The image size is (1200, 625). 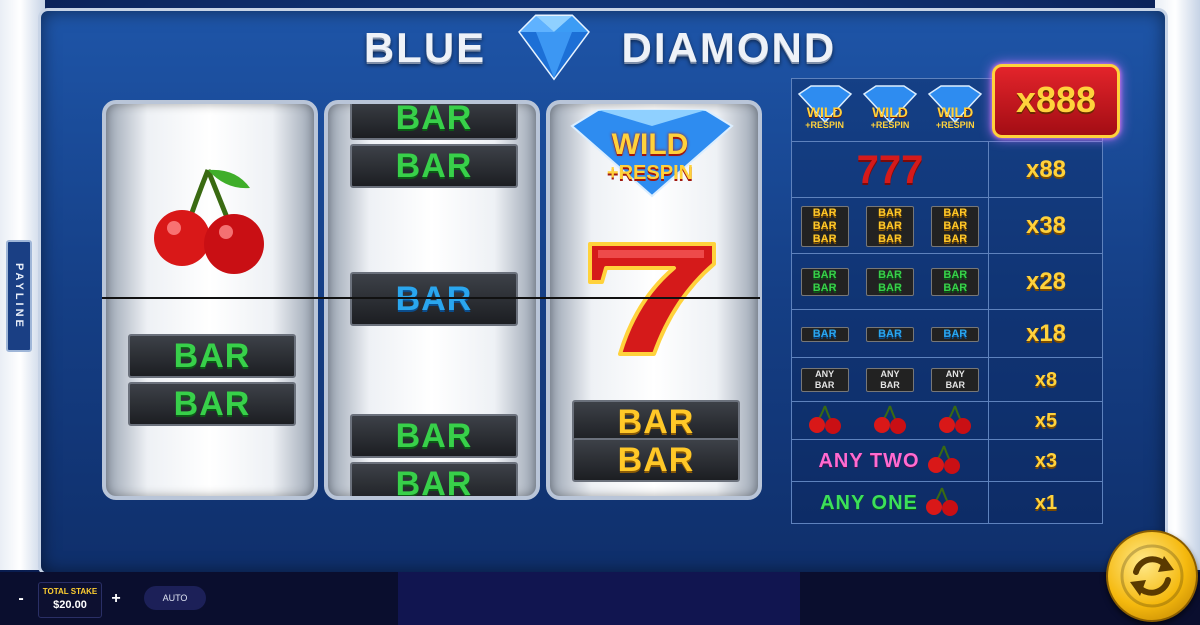 What do you see at coordinates (116, 599) in the screenshot?
I see `increase-stake-button: +` at bounding box center [116, 599].